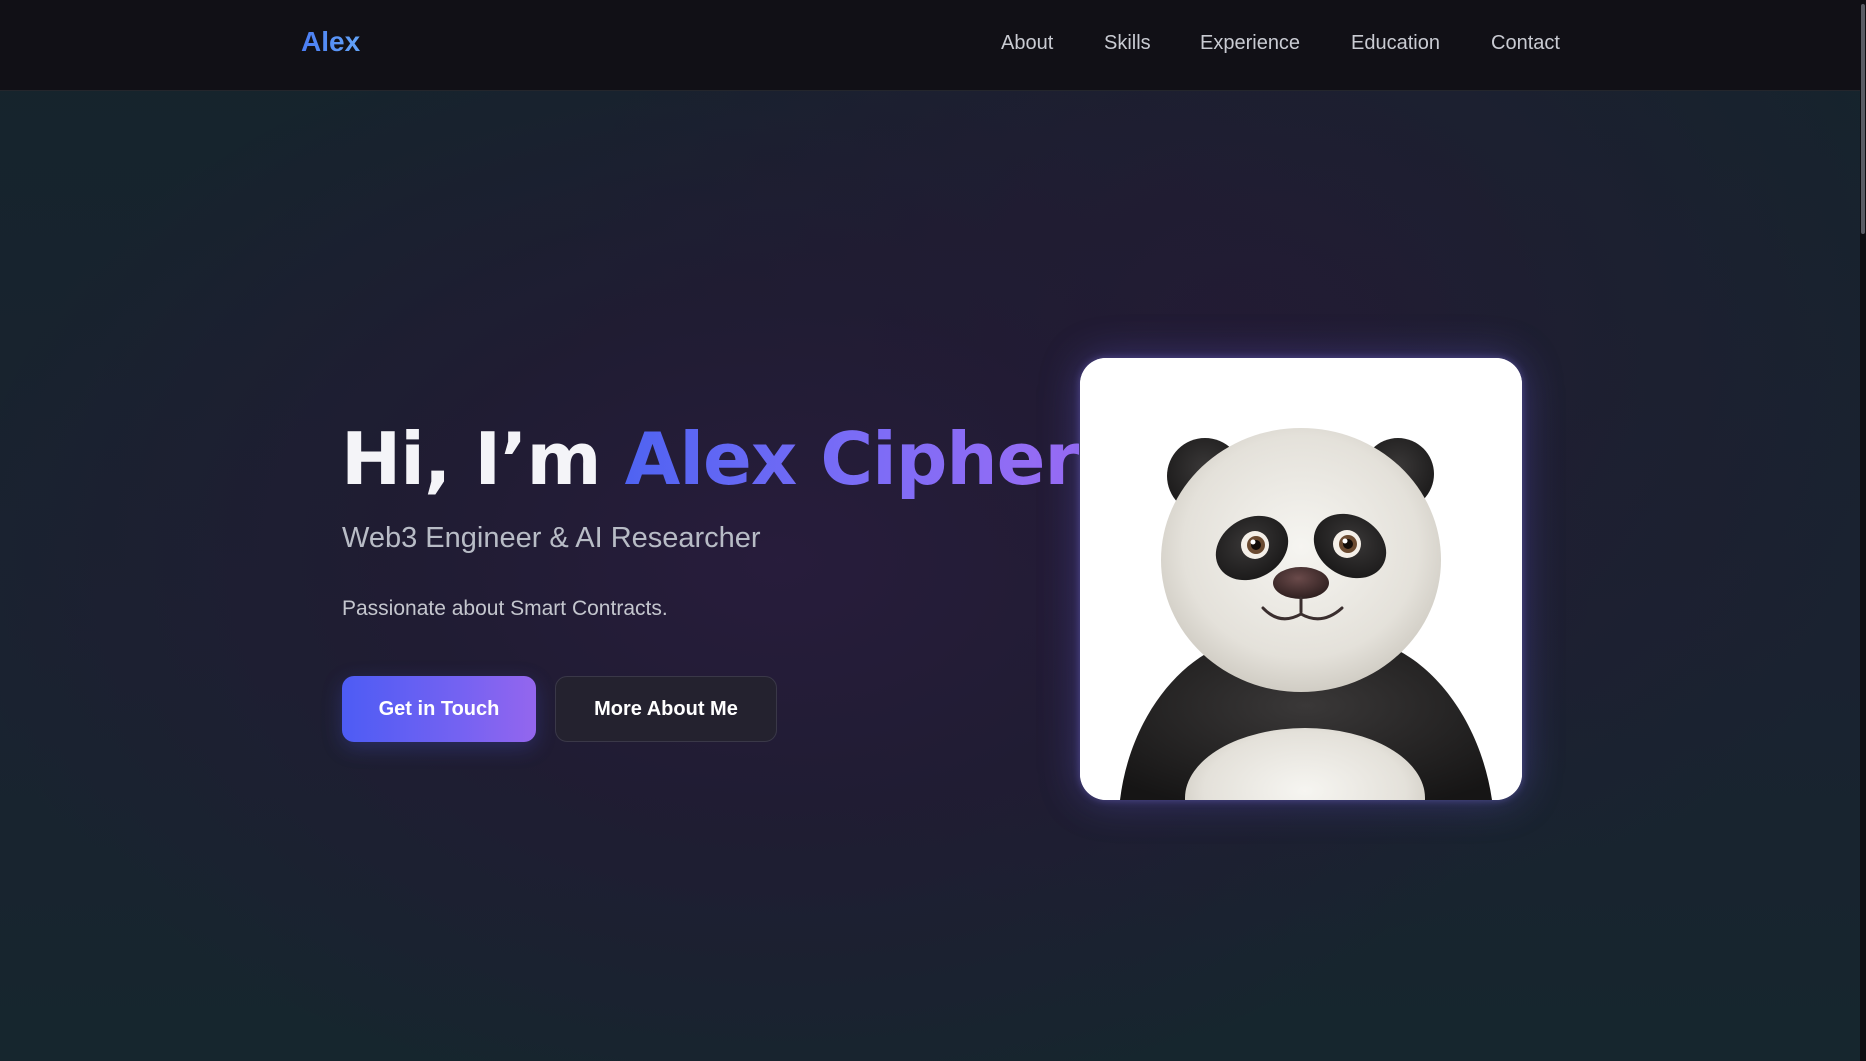  What do you see at coordinates (1395, 43) in the screenshot?
I see `nav-link-education: Education` at bounding box center [1395, 43].